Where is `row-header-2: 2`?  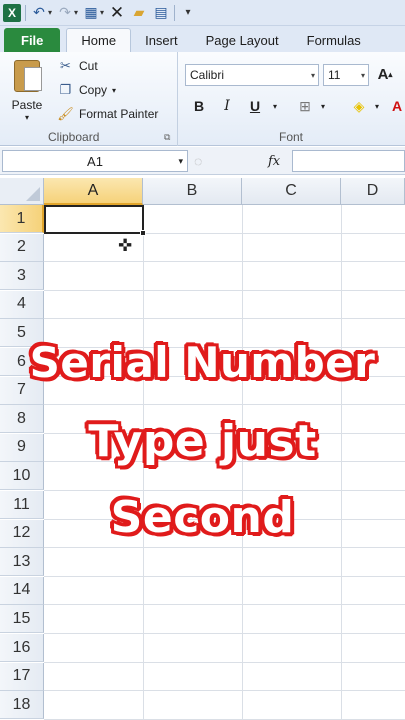 row-header-2: 2 is located at coordinates (22, 247).